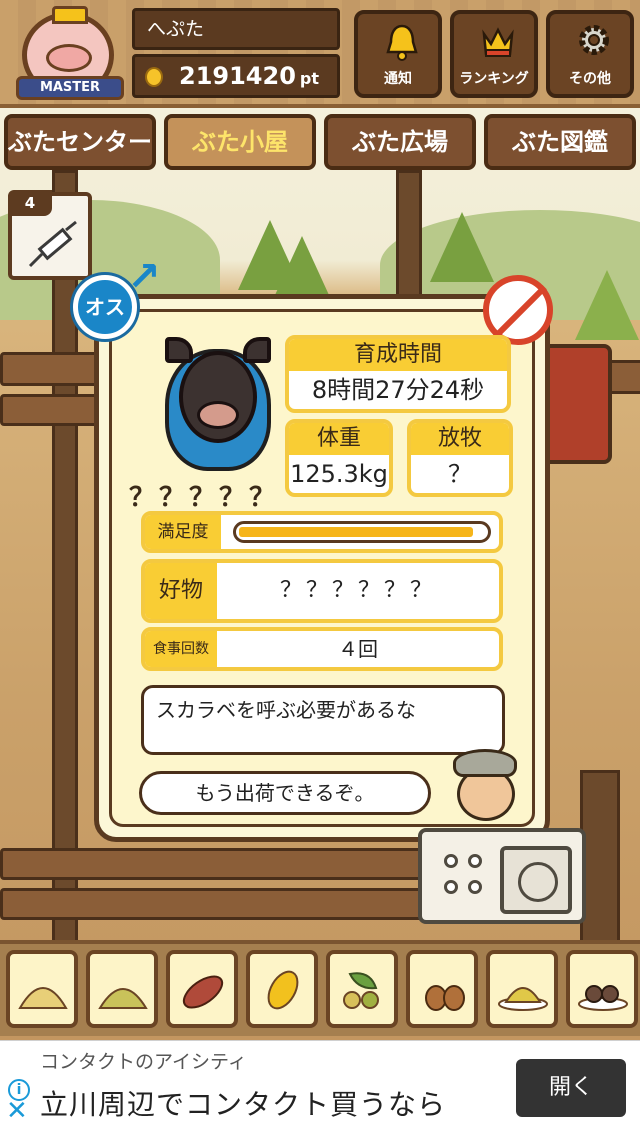  What do you see at coordinates (523, 999) in the screenshot?
I see `grain-plate-icon` at bounding box center [523, 999].